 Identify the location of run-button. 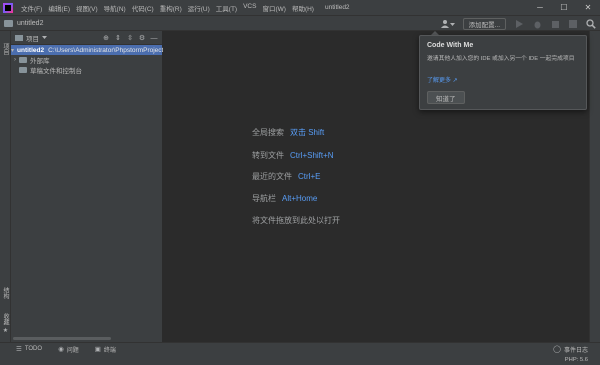
(519, 24).